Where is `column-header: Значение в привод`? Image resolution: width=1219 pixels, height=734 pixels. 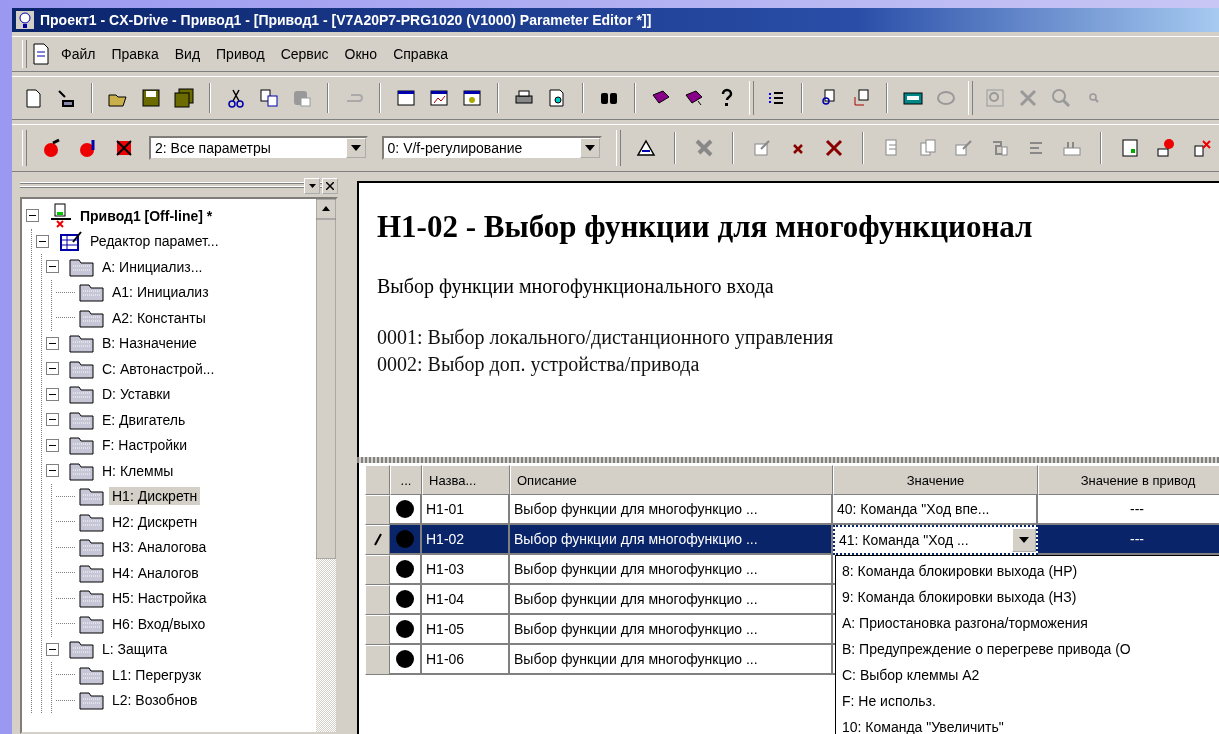
column-header: Значение в привод is located at coordinates (1128, 480).